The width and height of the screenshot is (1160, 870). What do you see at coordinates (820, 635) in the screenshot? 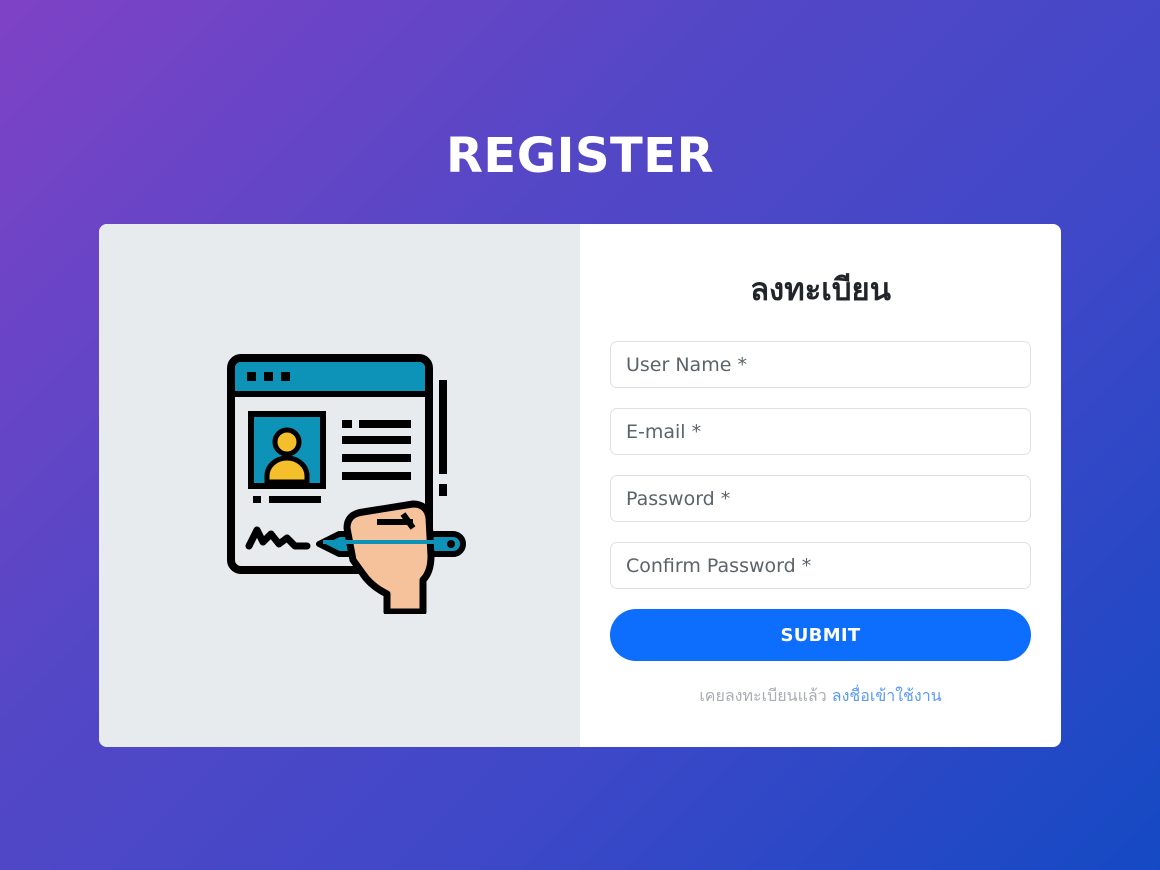
I see `submit-button: SUBMIT` at bounding box center [820, 635].